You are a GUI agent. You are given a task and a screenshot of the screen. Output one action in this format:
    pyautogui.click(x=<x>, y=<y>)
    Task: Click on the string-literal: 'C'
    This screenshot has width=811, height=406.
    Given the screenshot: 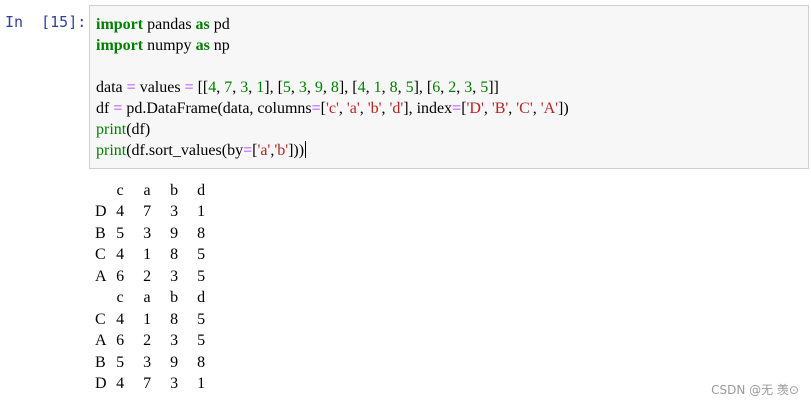 What is the action you would take?
    pyautogui.click(x=524, y=108)
    